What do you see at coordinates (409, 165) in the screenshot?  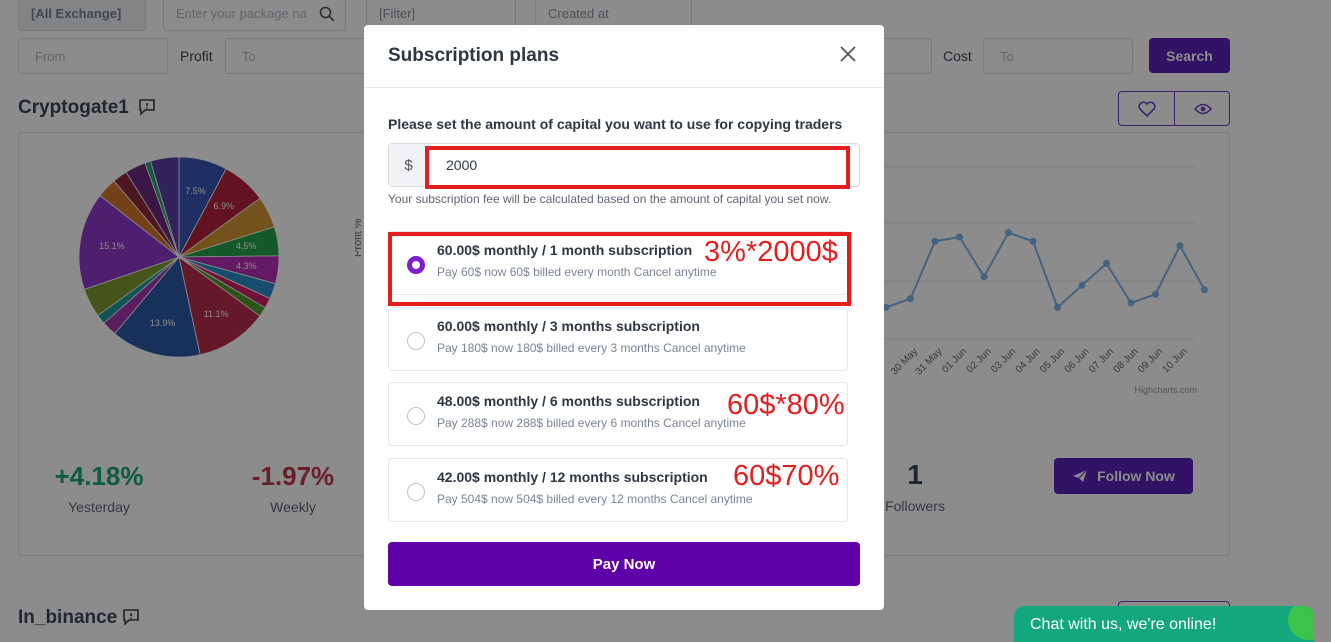 I see `currency-addon: $` at bounding box center [409, 165].